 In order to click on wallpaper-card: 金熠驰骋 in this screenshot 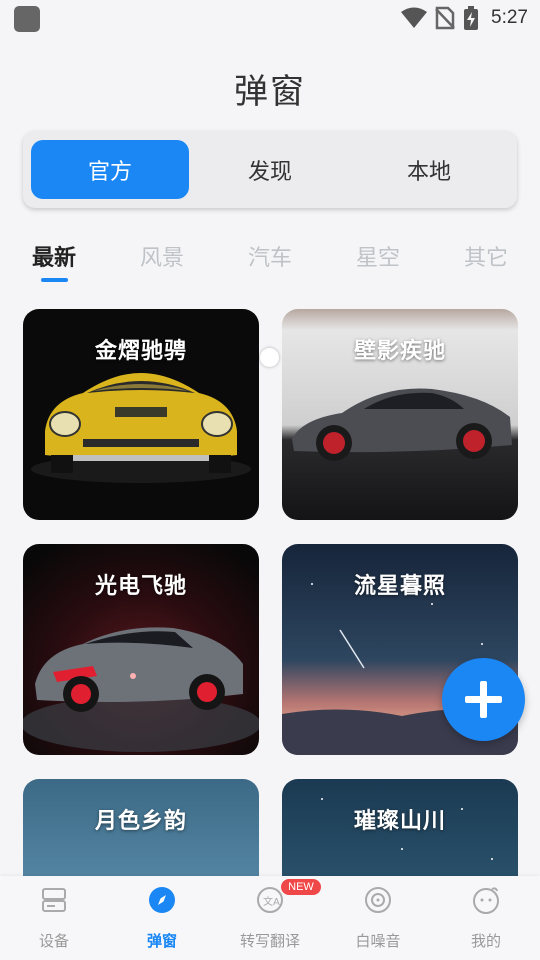, I will do `click(141, 414)`.